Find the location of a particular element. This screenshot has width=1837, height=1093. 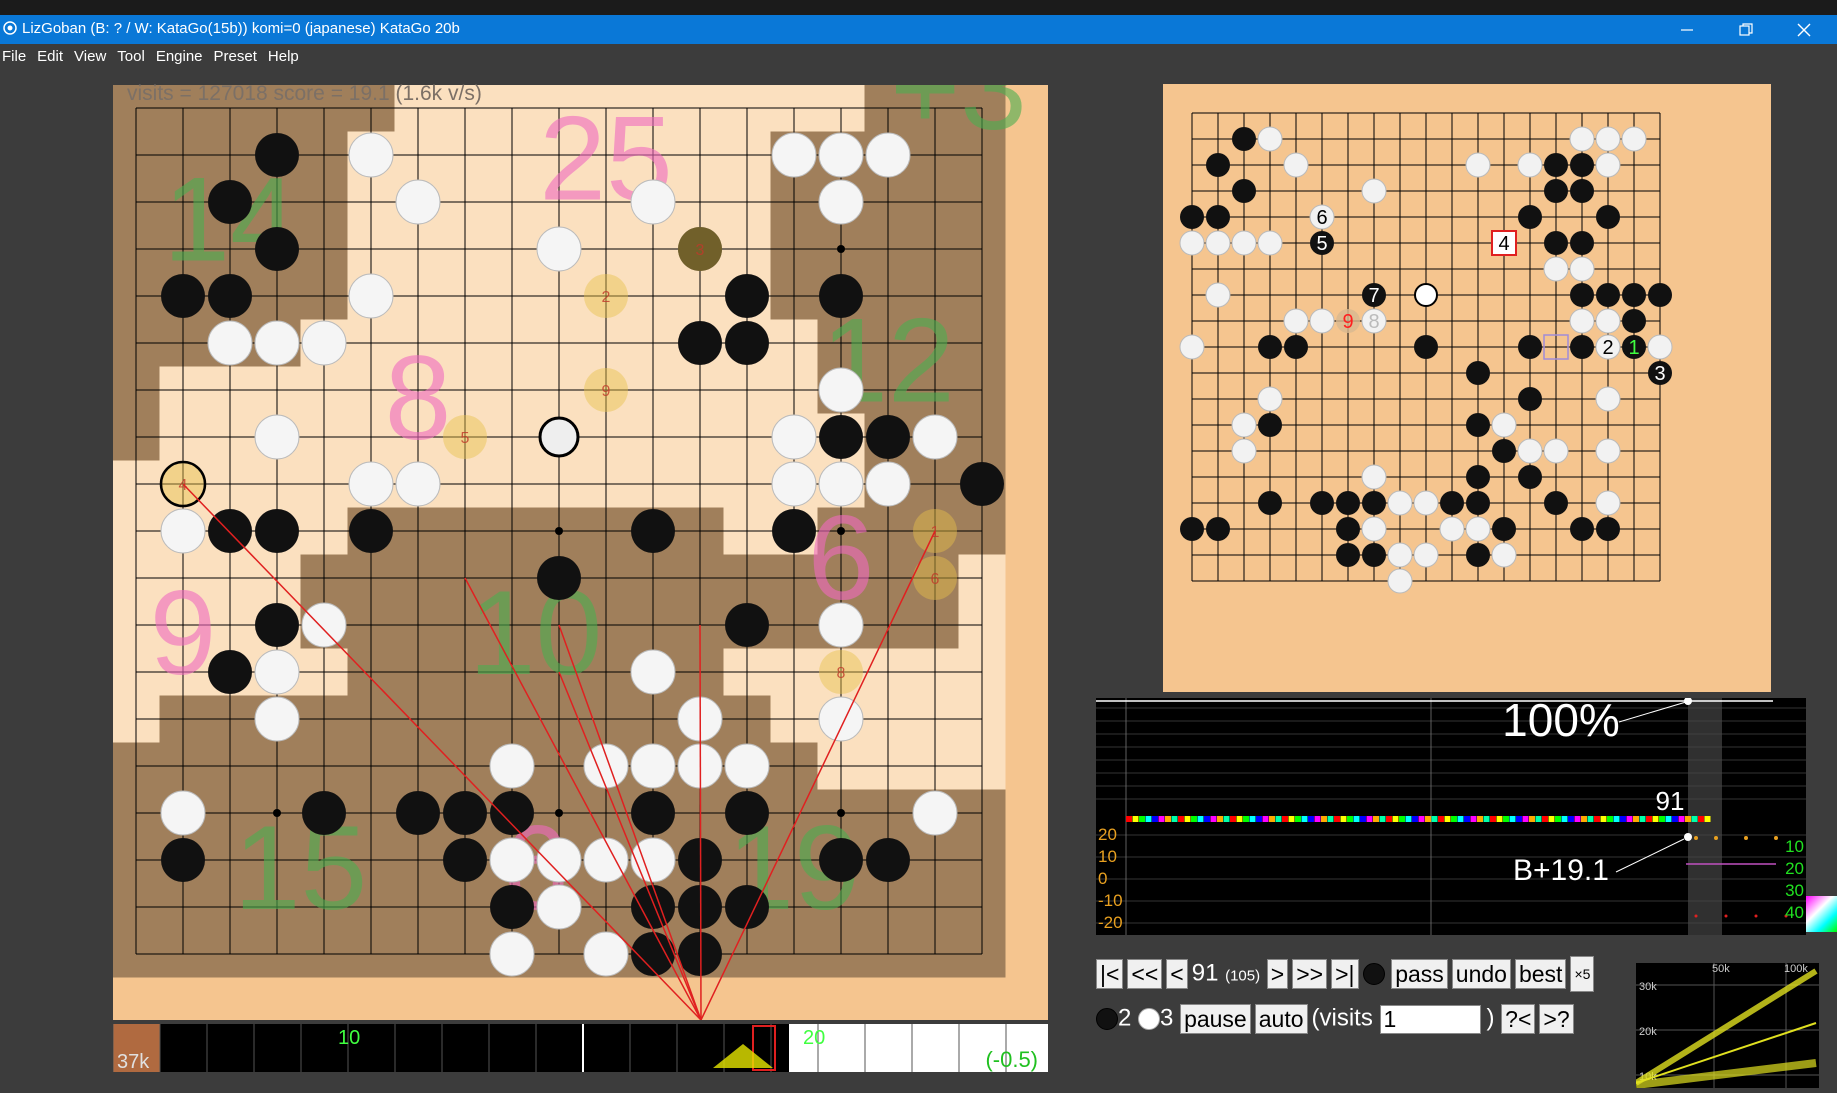

last-move-marker is located at coordinates (559, 437).